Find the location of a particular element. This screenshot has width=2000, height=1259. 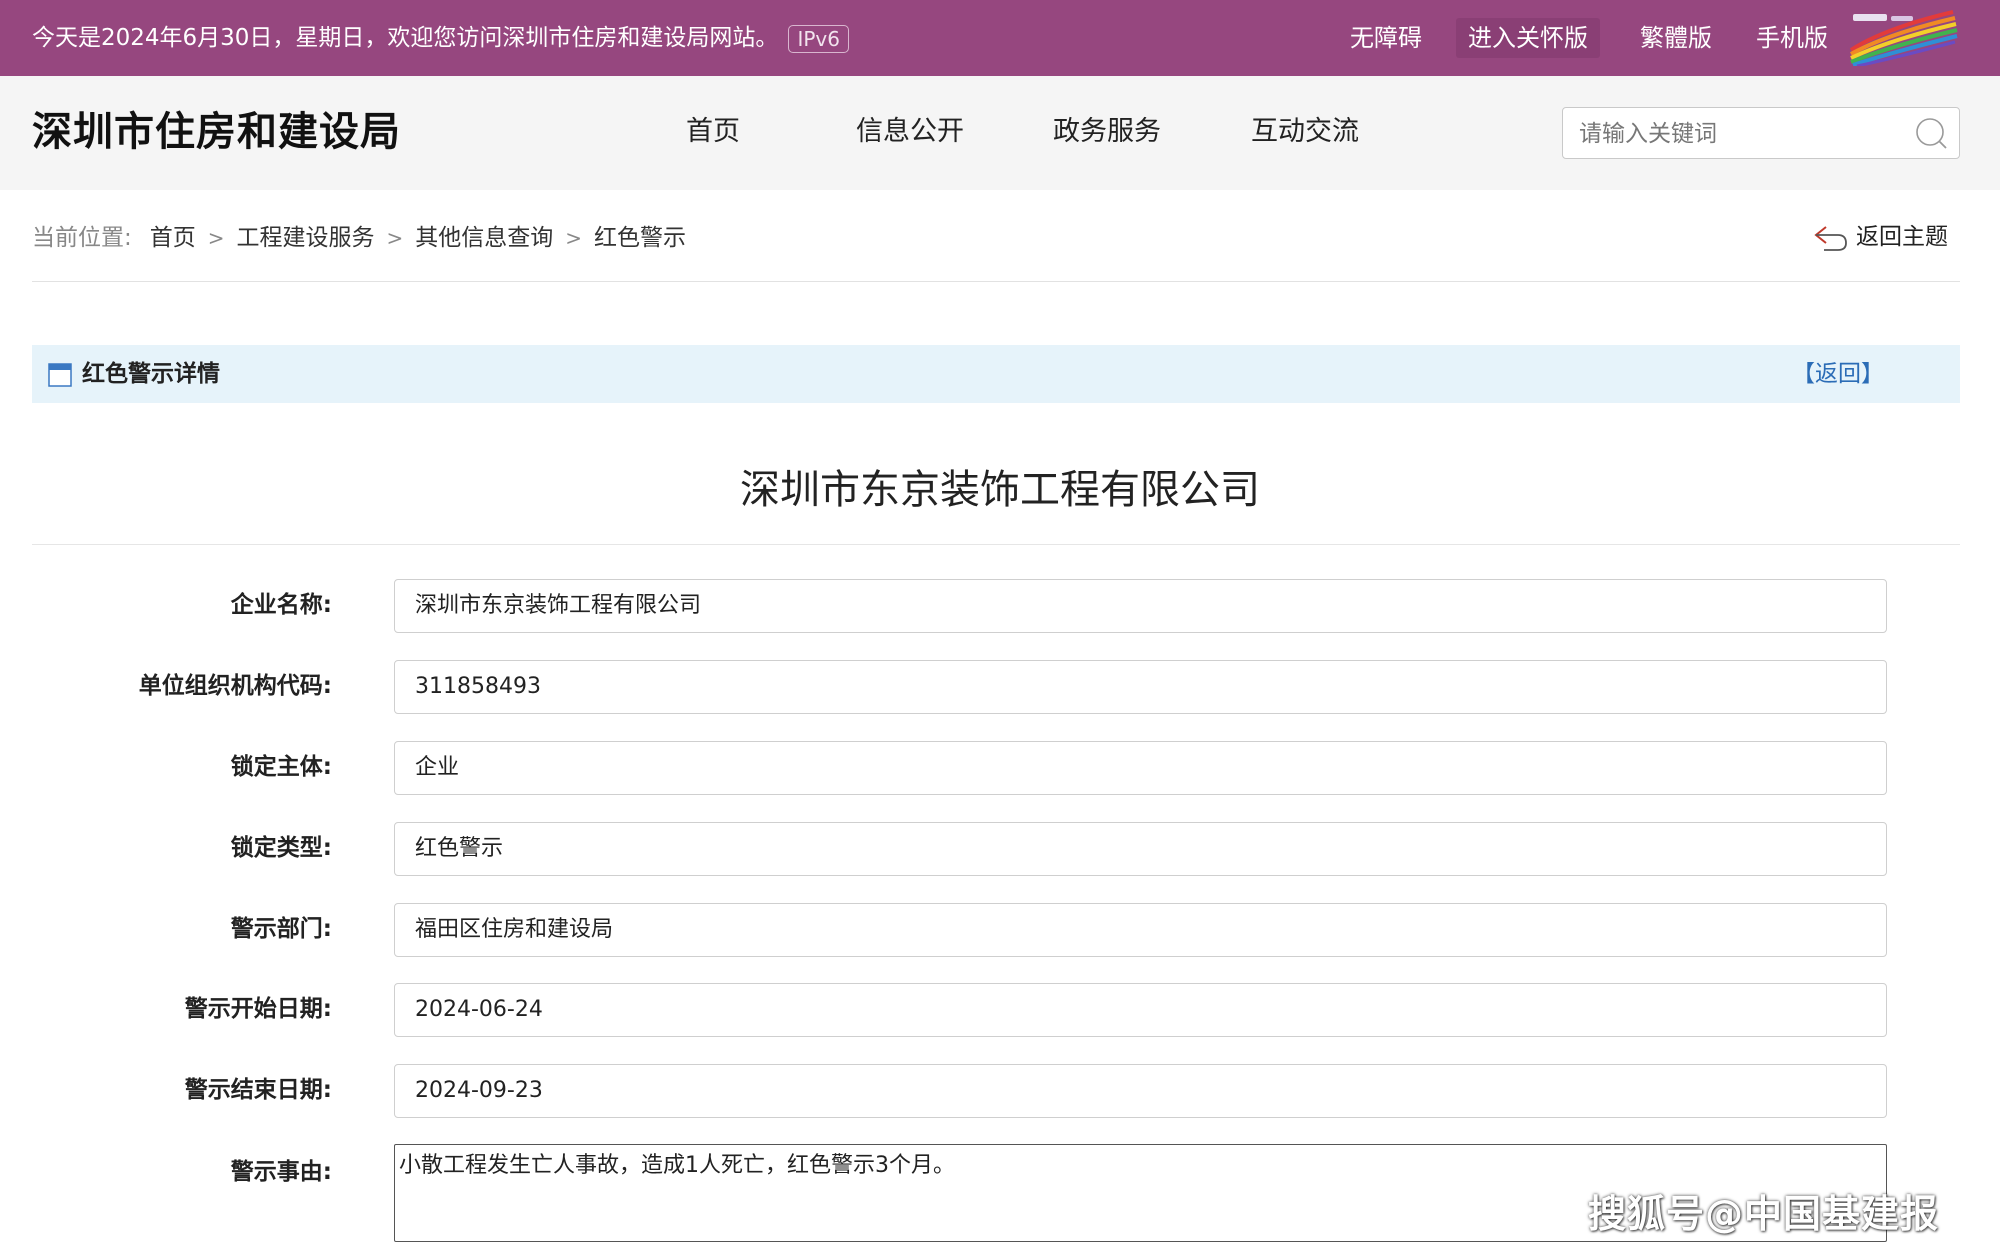

search-box is located at coordinates (1761, 133).